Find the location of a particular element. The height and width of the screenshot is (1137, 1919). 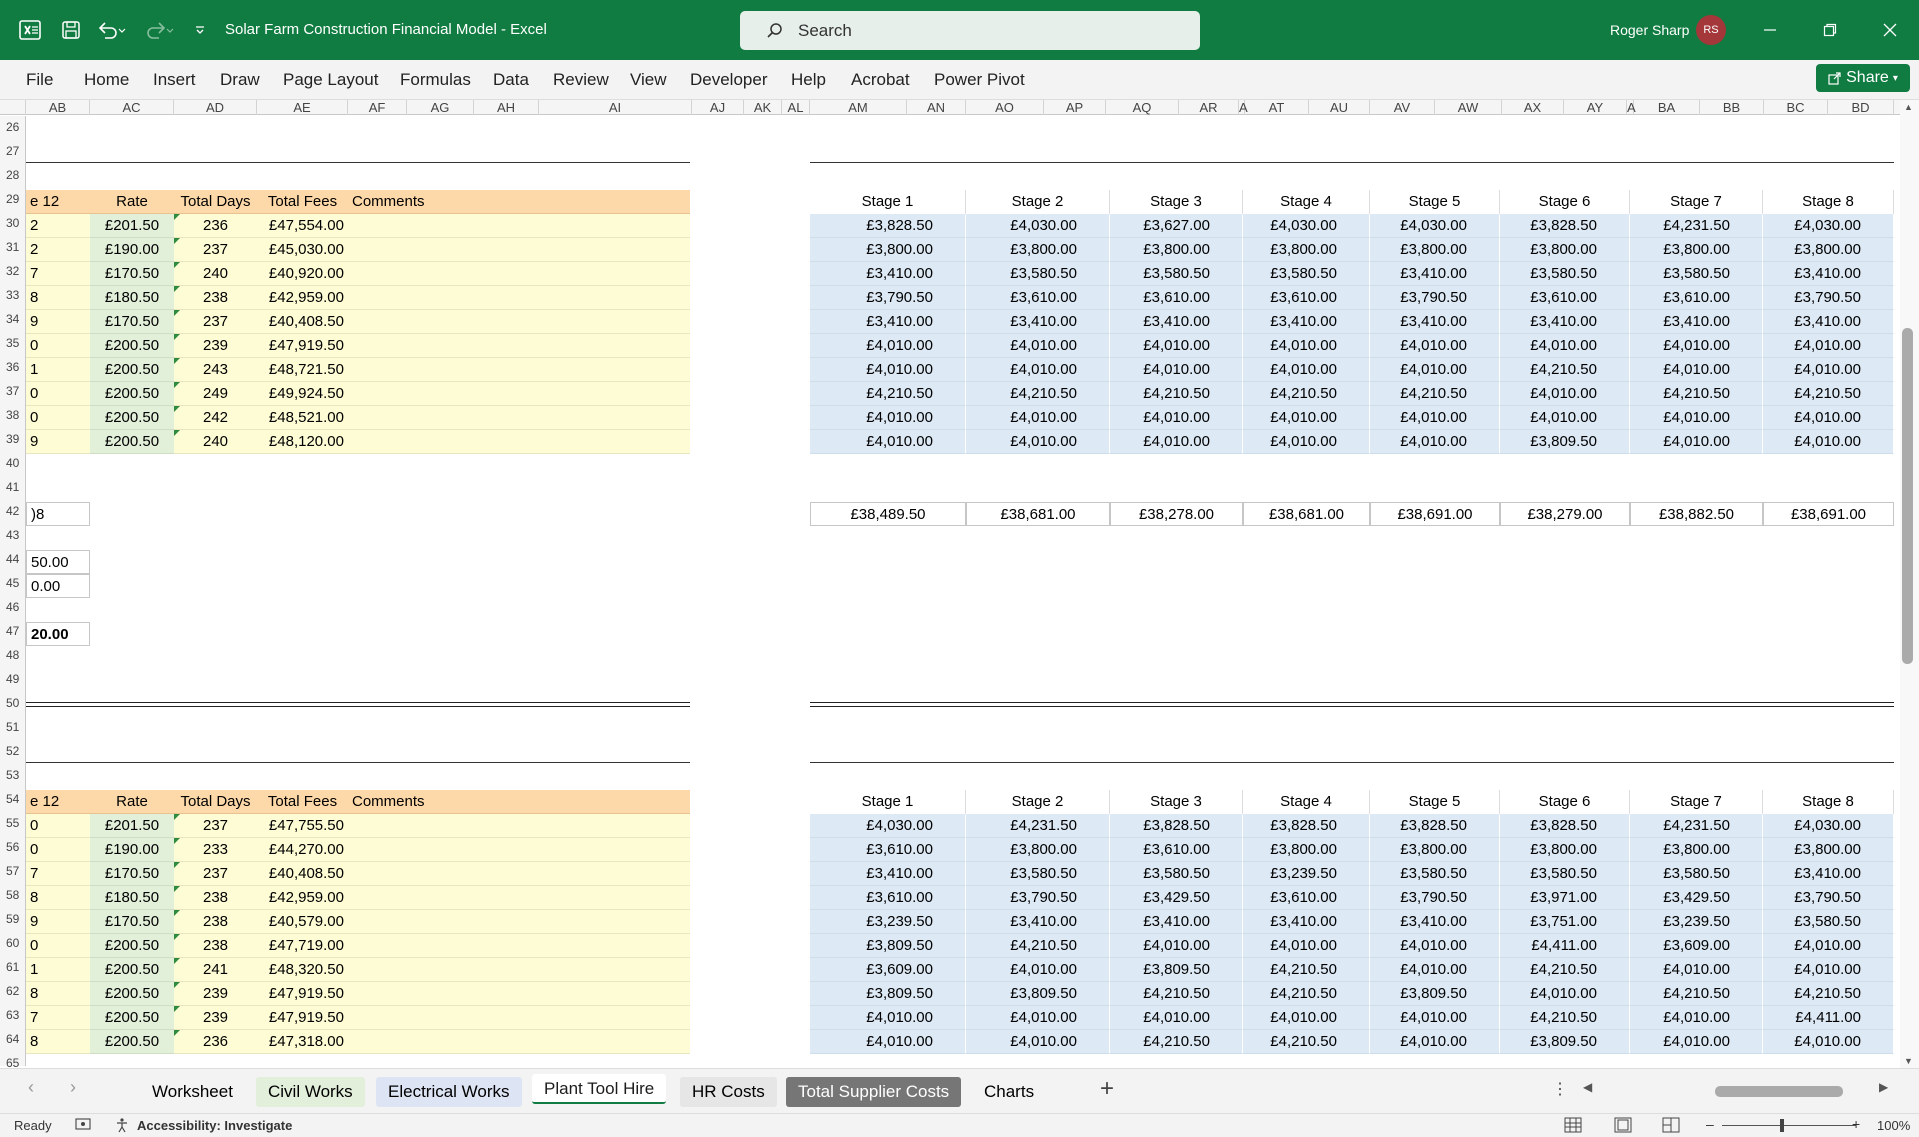

column-header: AO is located at coordinates (1005, 107).